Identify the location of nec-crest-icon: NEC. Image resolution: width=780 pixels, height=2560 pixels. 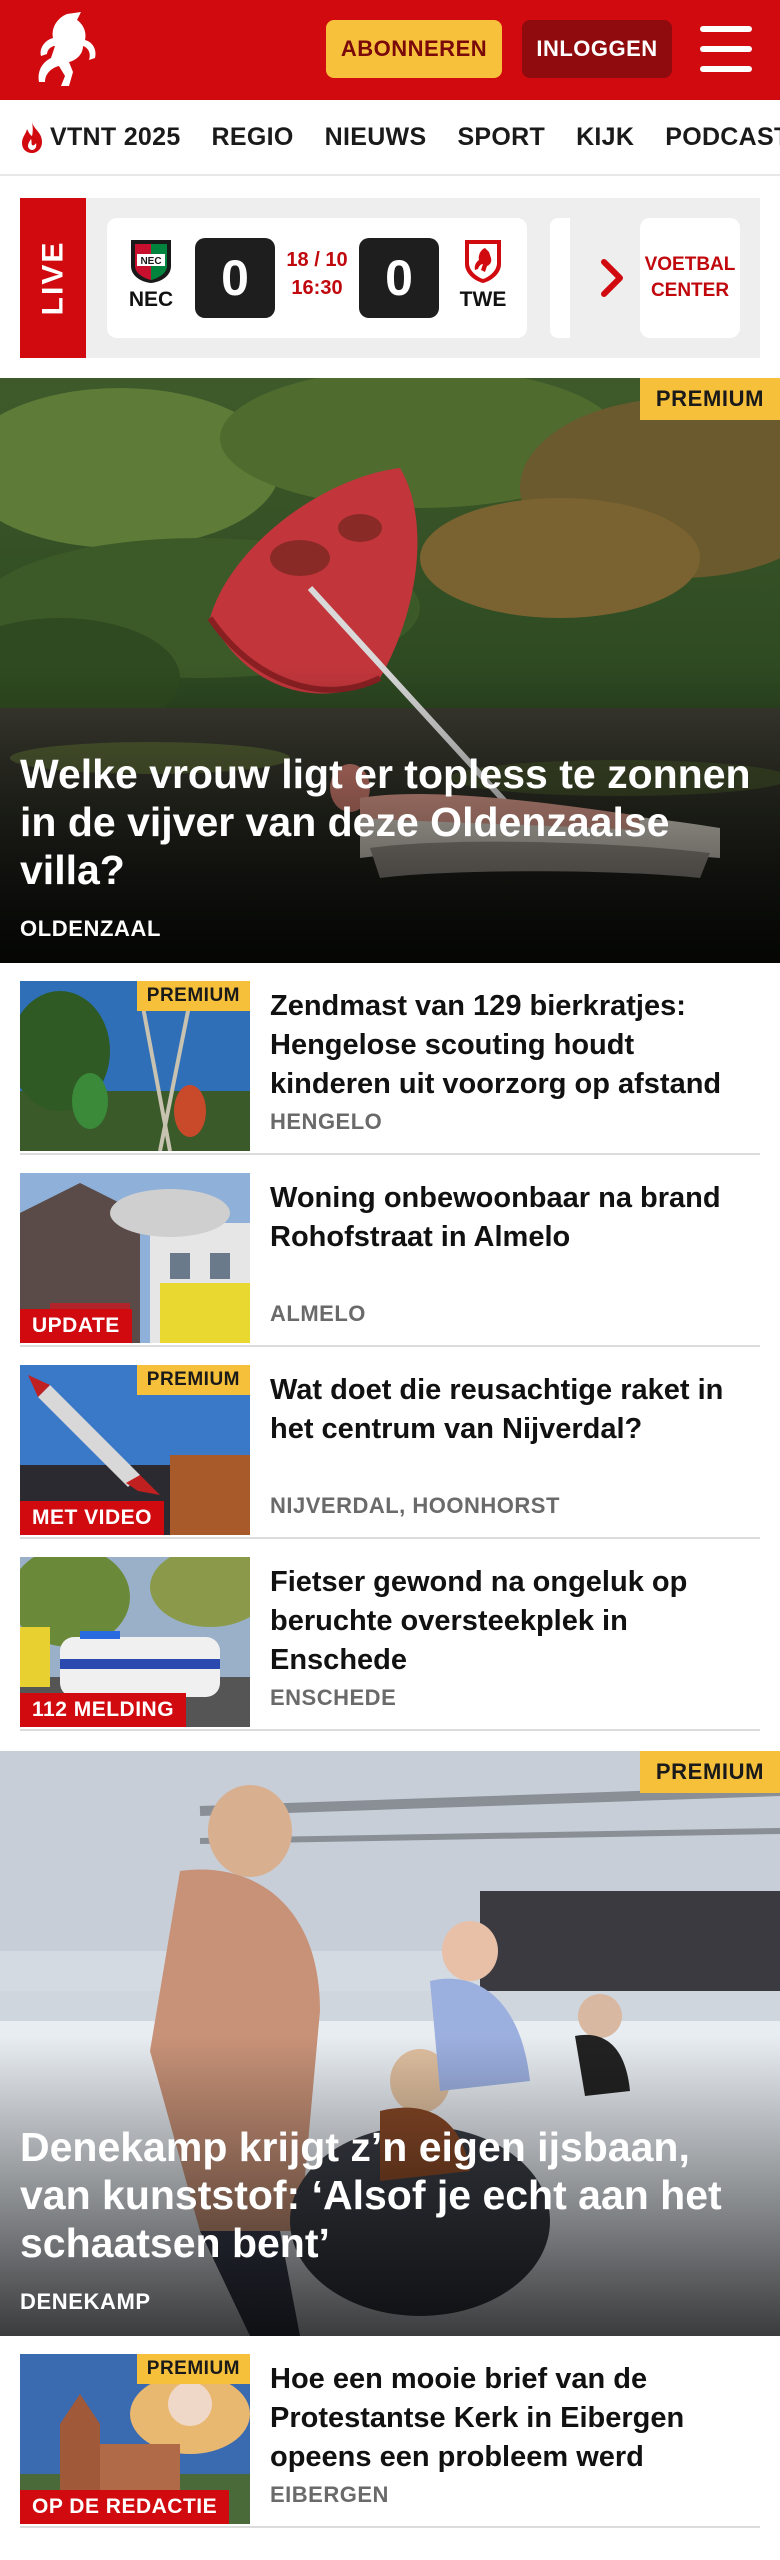
(151, 260).